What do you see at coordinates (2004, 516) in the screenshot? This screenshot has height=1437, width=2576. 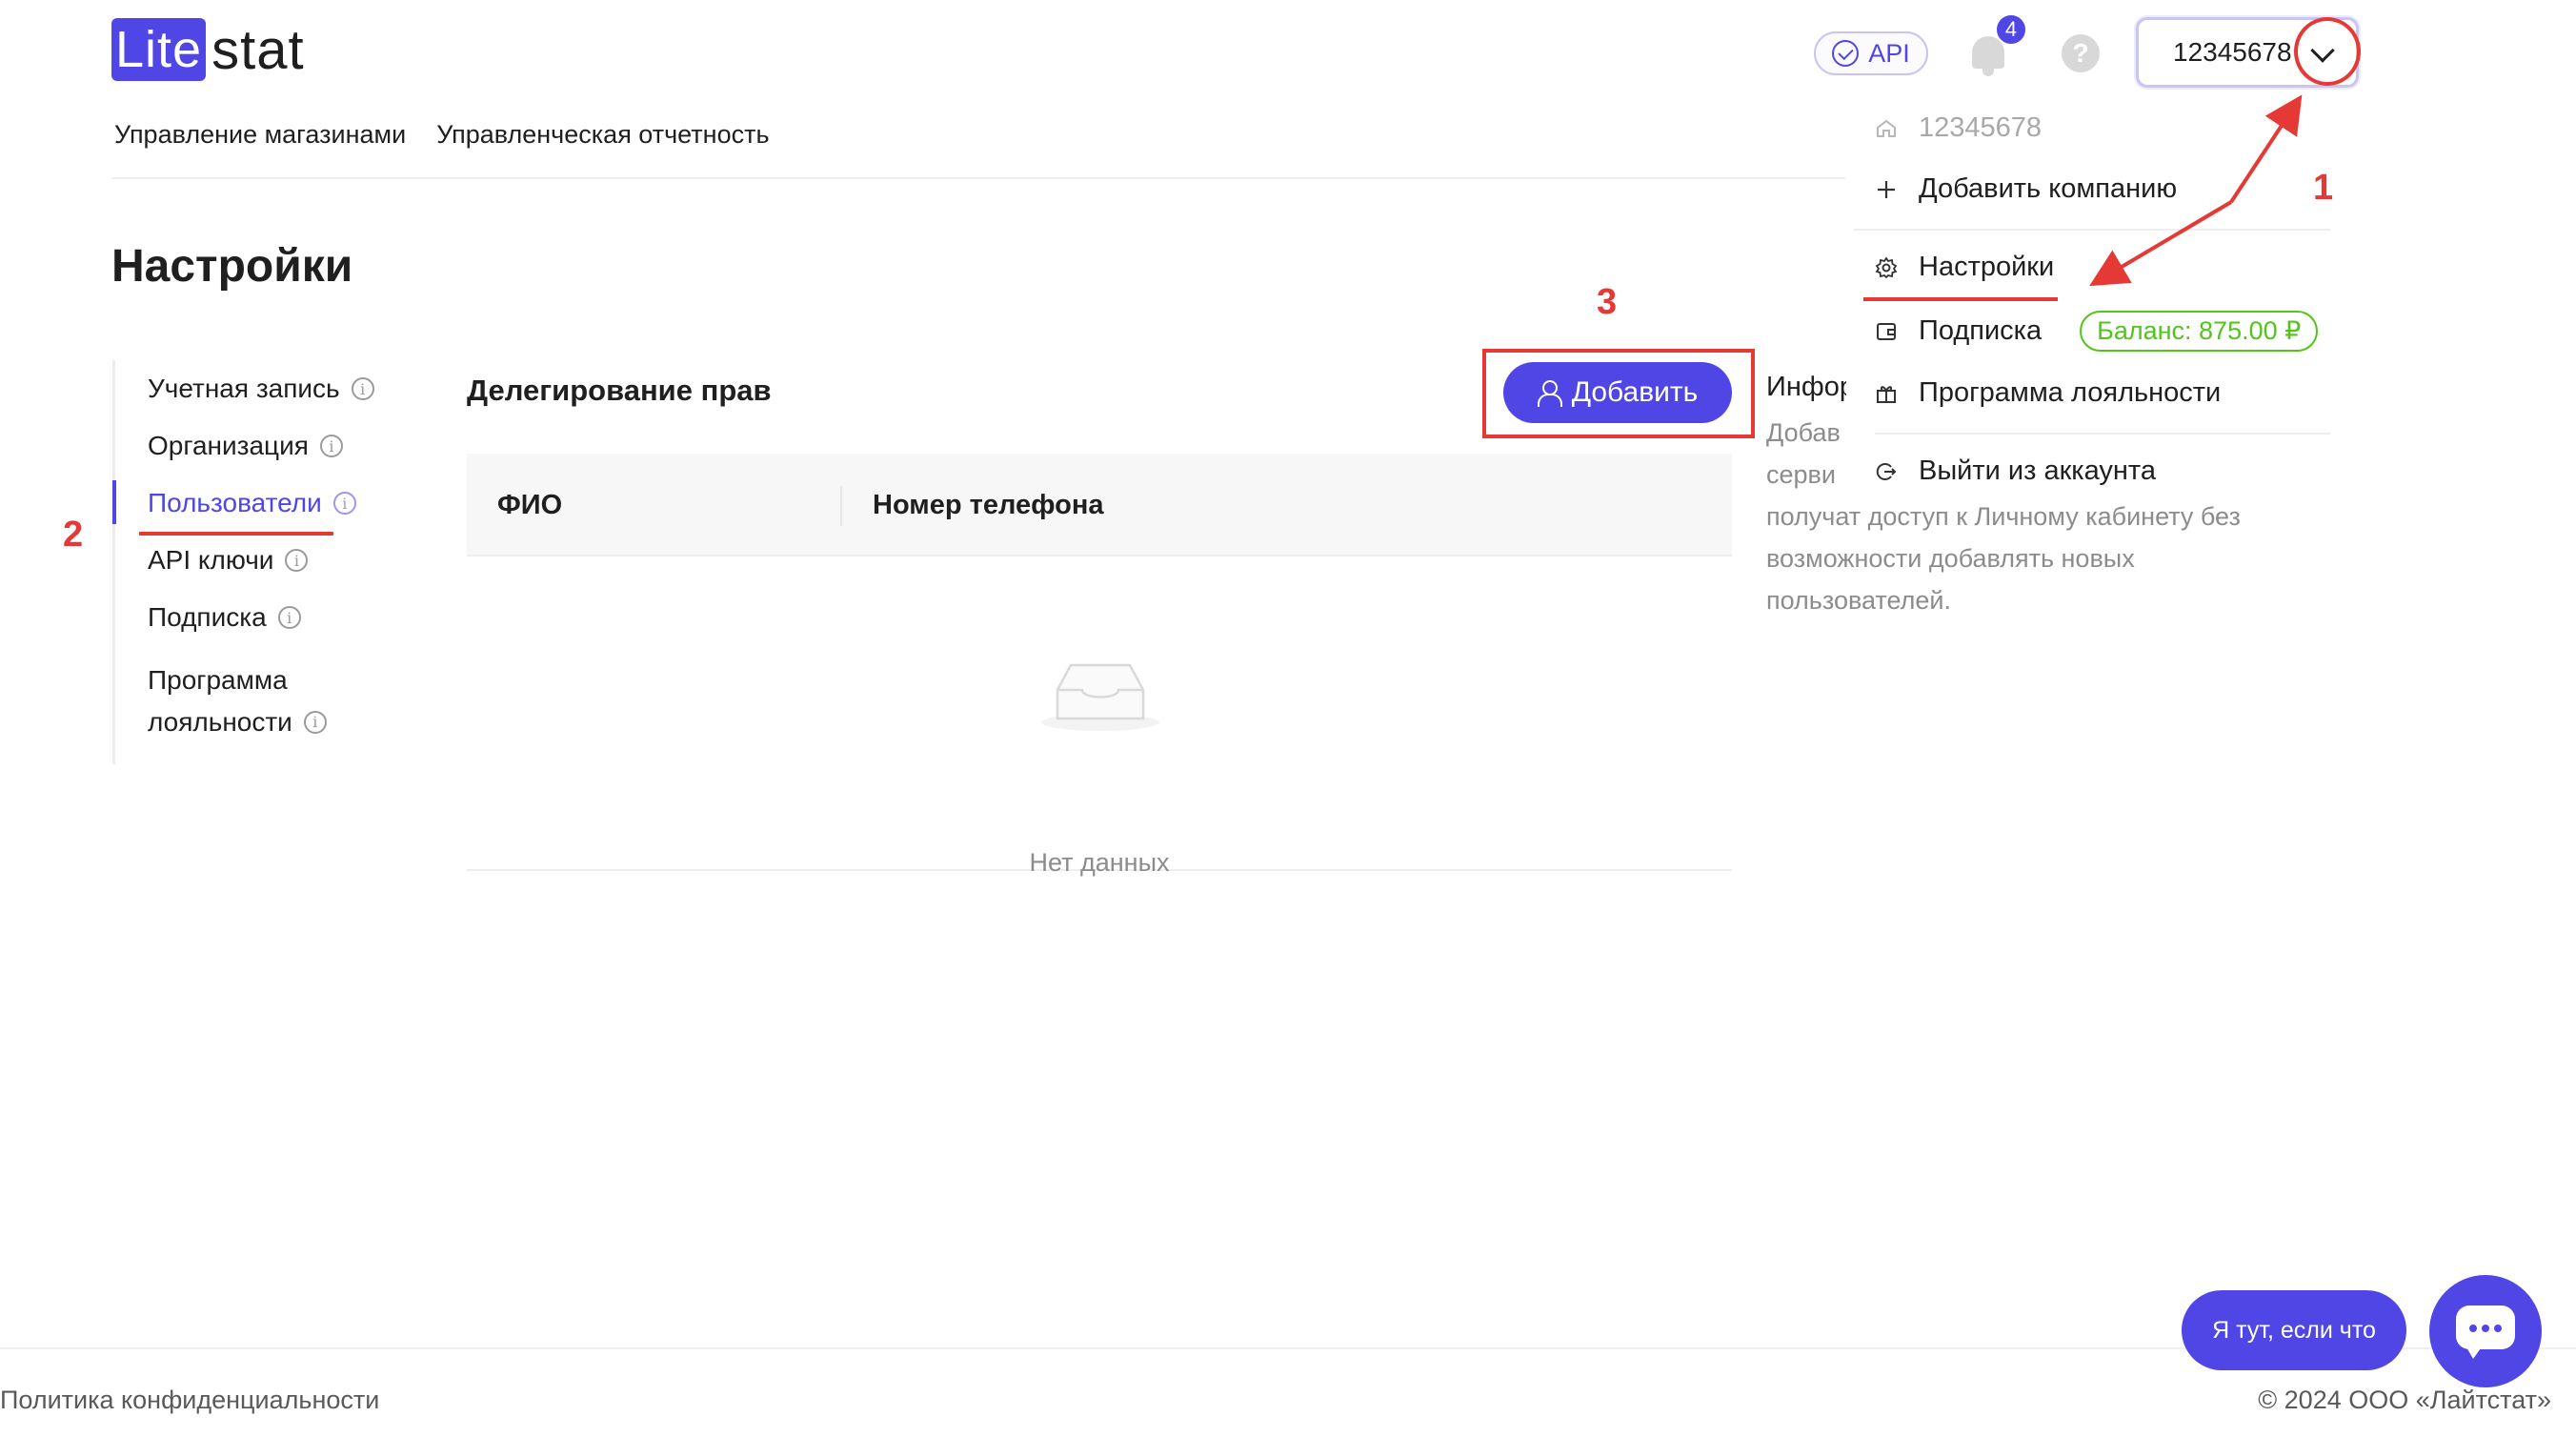 I see `info-line: получат доступ к Личному кабинету без` at bounding box center [2004, 516].